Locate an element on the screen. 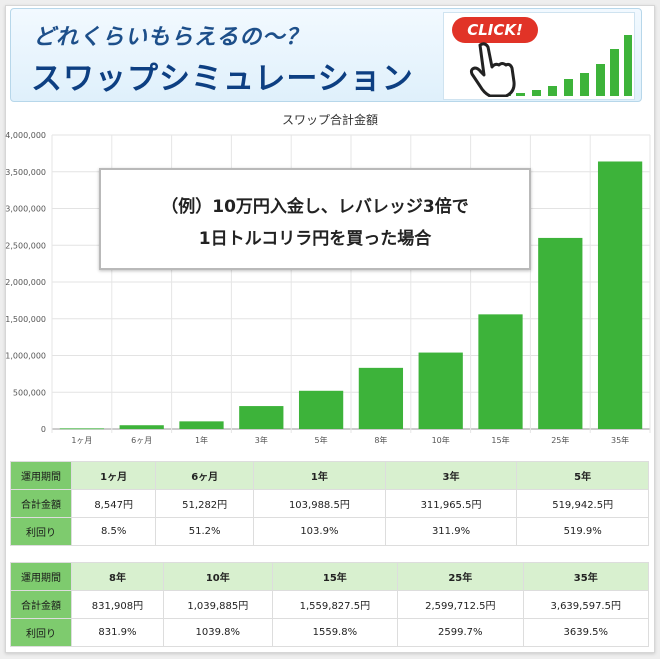 Image resolution: width=660 pixels, height=659 pixels. x-tick-label: 25年 is located at coordinates (560, 440).